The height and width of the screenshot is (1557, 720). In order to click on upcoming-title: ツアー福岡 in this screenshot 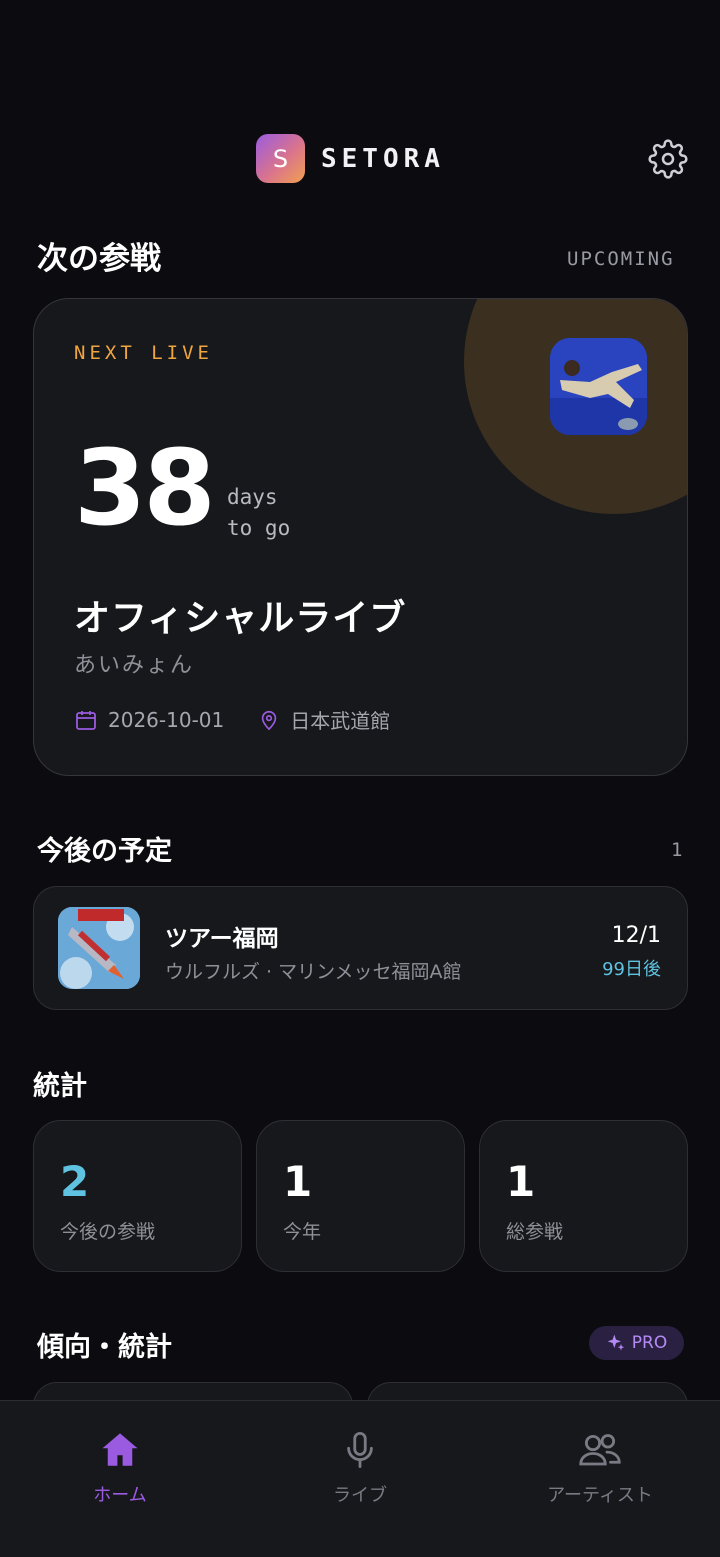, I will do `click(222, 939)`.